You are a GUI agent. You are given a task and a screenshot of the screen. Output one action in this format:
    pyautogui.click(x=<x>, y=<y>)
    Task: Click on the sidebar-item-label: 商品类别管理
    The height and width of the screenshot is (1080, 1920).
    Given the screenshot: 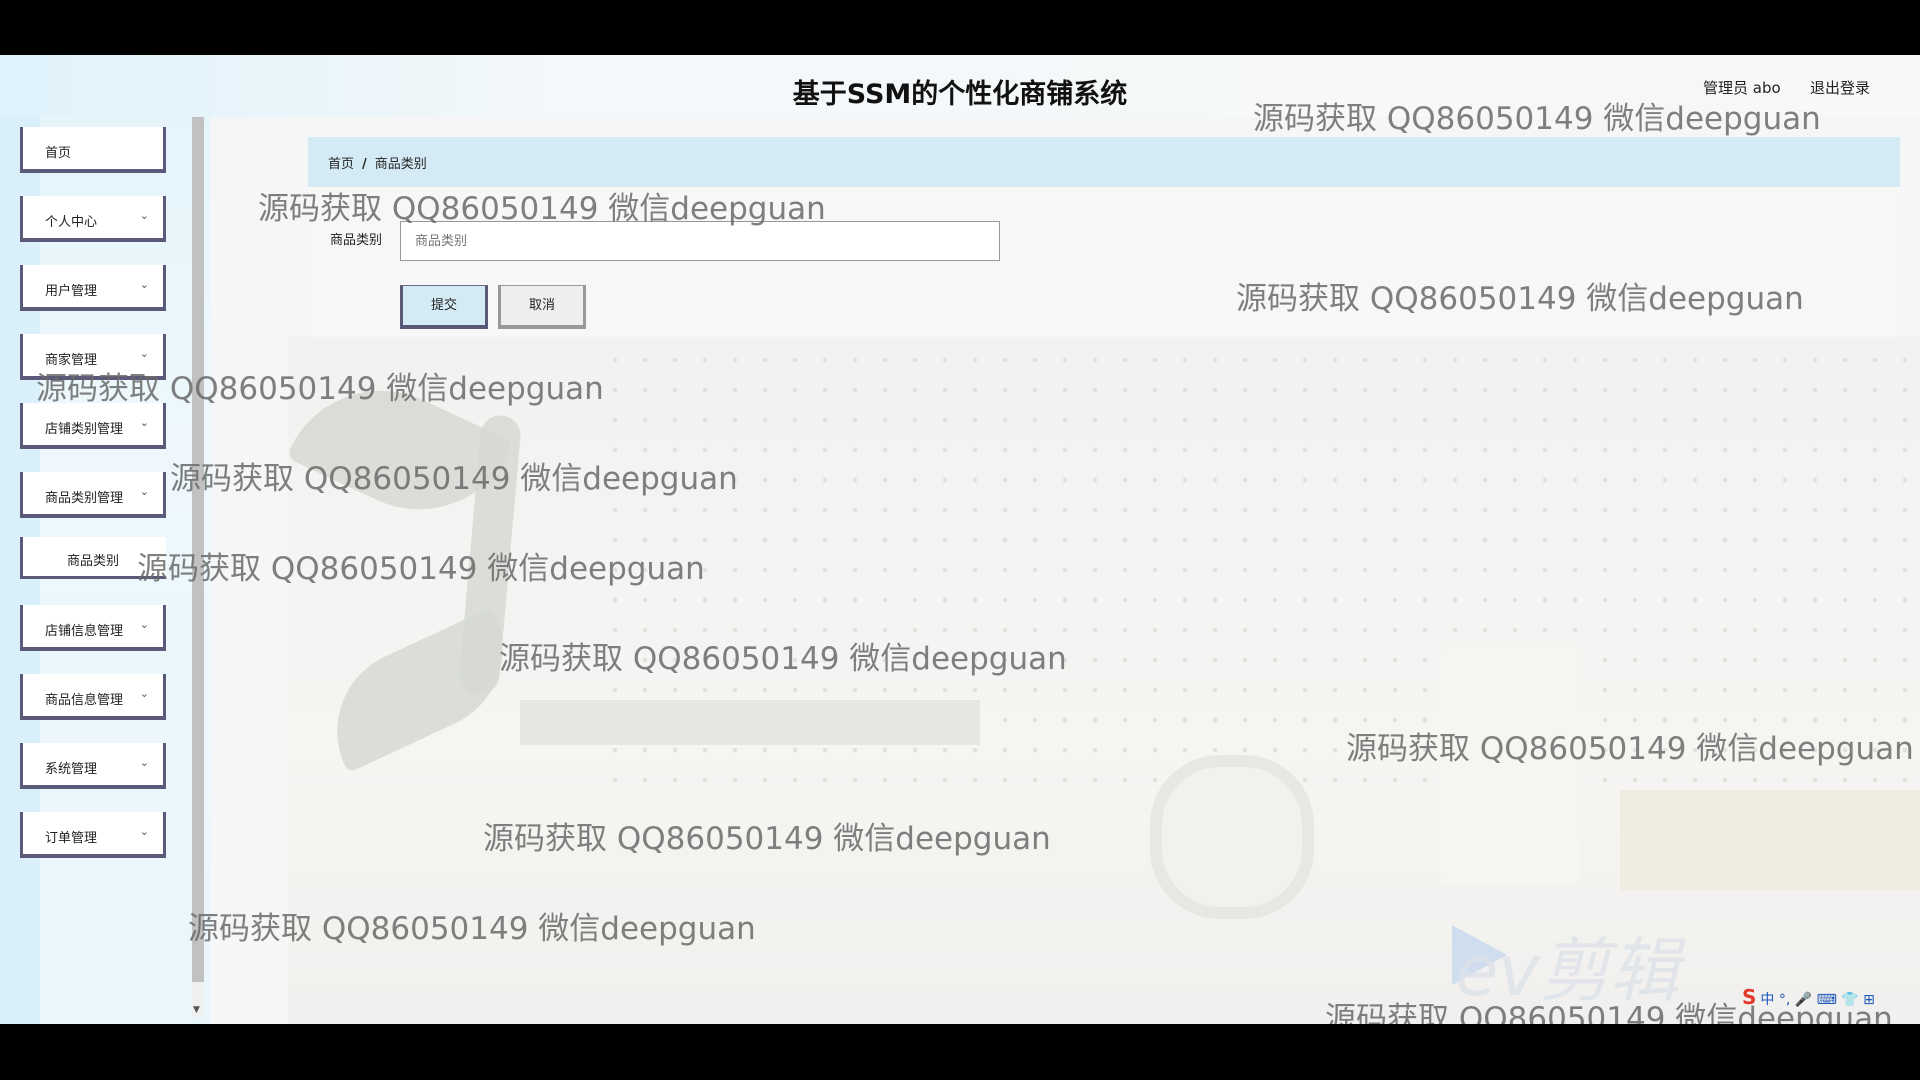 What is the action you would take?
    pyautogui.click(x=84, y=498)
    